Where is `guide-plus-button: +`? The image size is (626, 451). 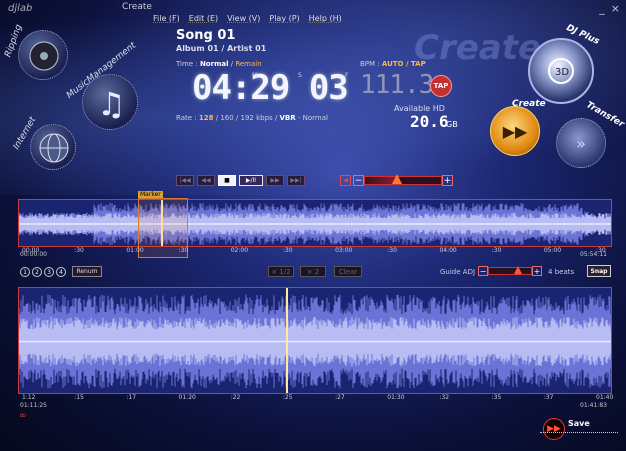
guide-plus-button: + is located at coordinates (537, 271).